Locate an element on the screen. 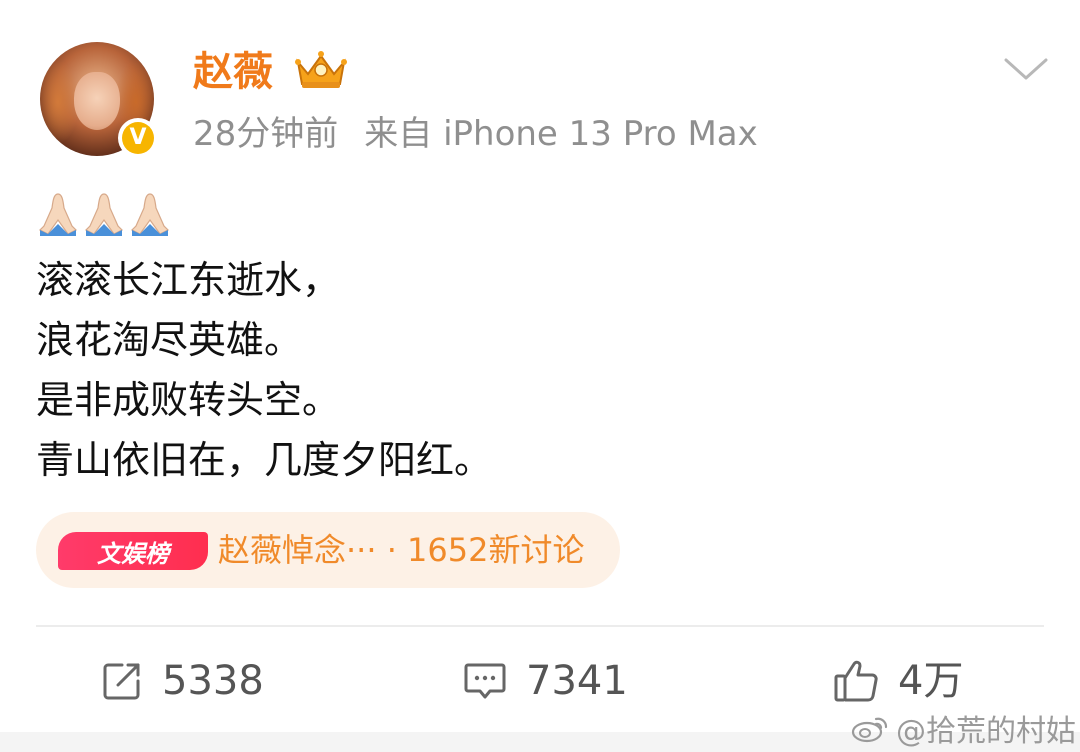 The width and height of the screenshot is (1080, 752). repost-button: 5338 is located at coordinates (182, 681).